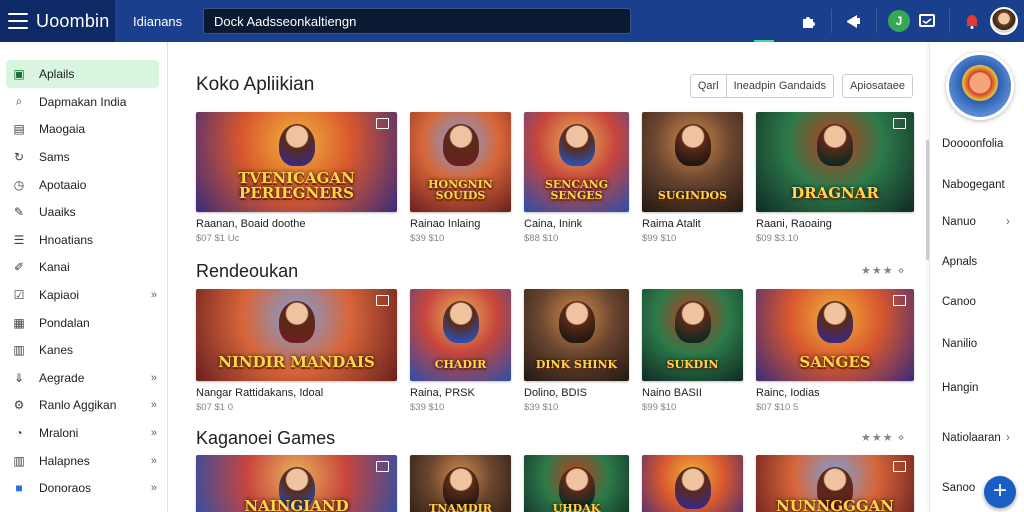 This screenshot has height=512, width=1024. What do you see at coordinates (83, 157) in the screenshot?
I see `sidebar-item: ↻ Sams` at bounding box center [83, 157].